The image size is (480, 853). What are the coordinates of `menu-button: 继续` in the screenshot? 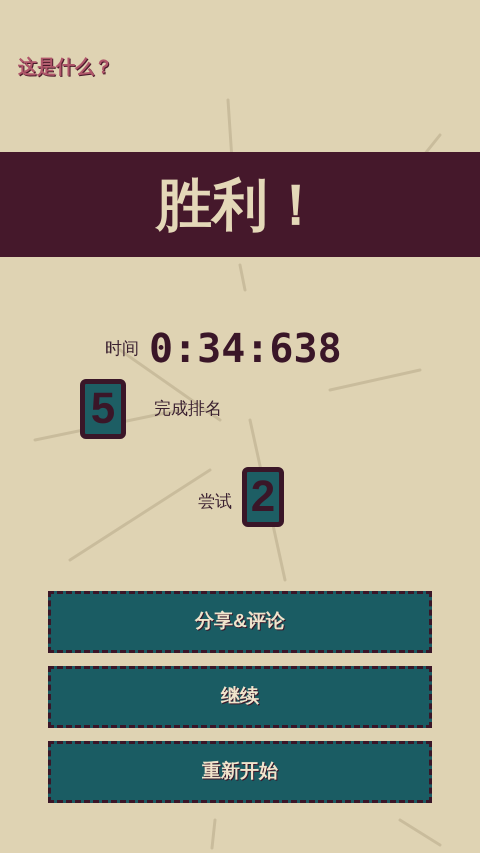 It's located at (240, 697).